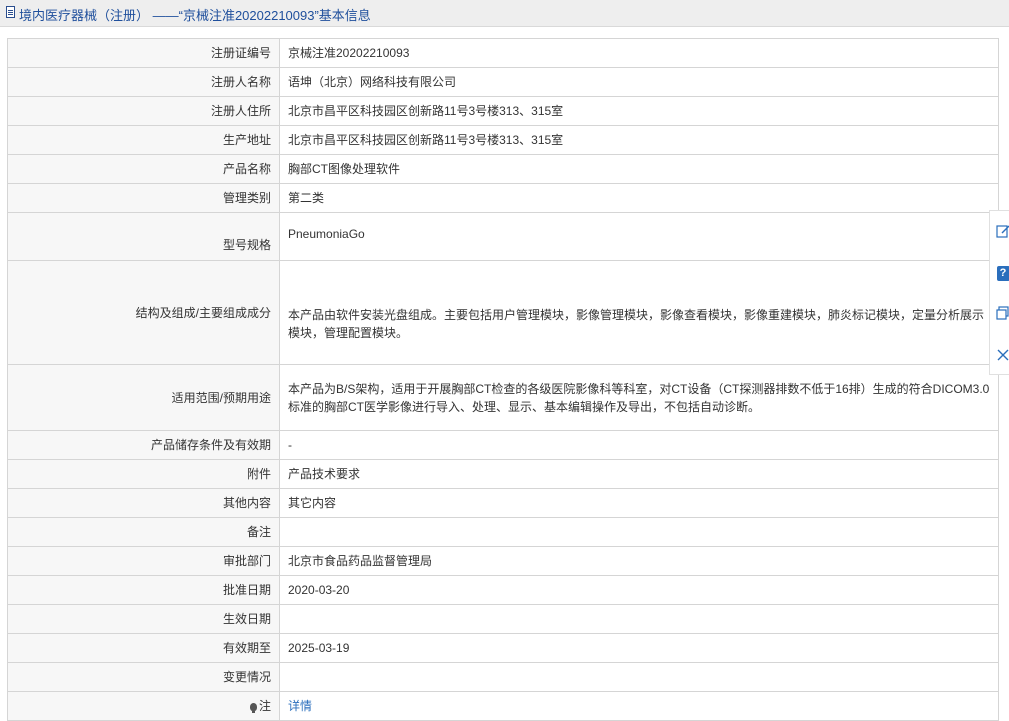 Image resolution: width=1009 pixels, height=721 pixels. Describe the element at coordinates (143, 169) in the screenshot. I see `row-label: 产品名称` at that location.